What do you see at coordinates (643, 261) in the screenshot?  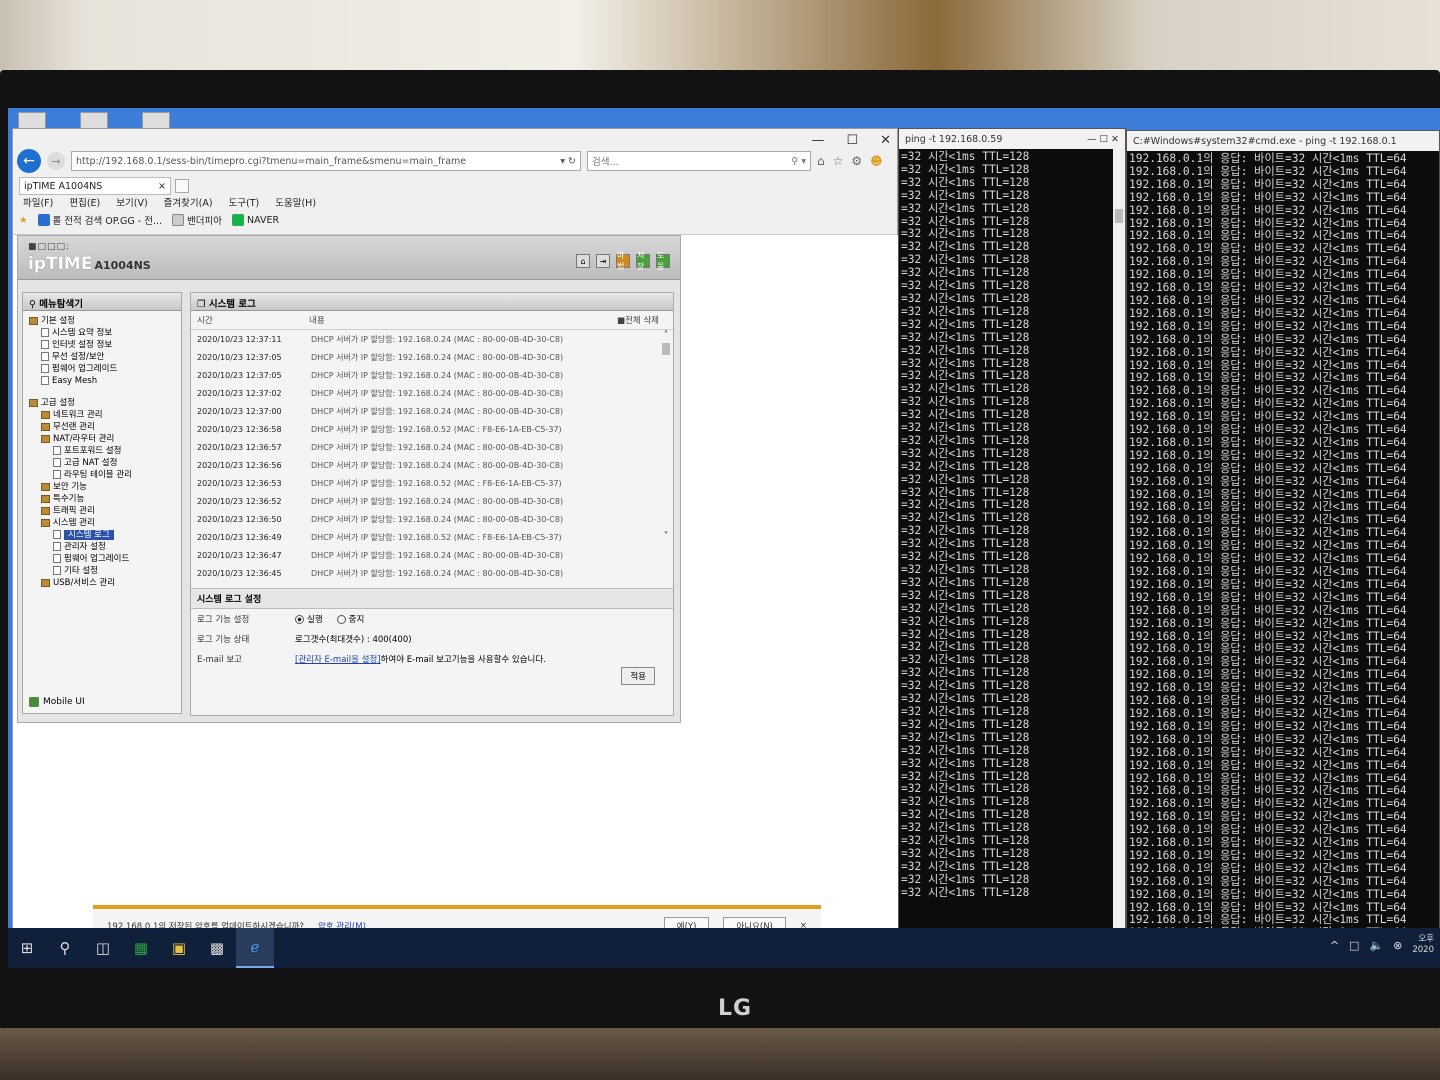 I see `save-icon: 저장` at bounding box center [643, 261].